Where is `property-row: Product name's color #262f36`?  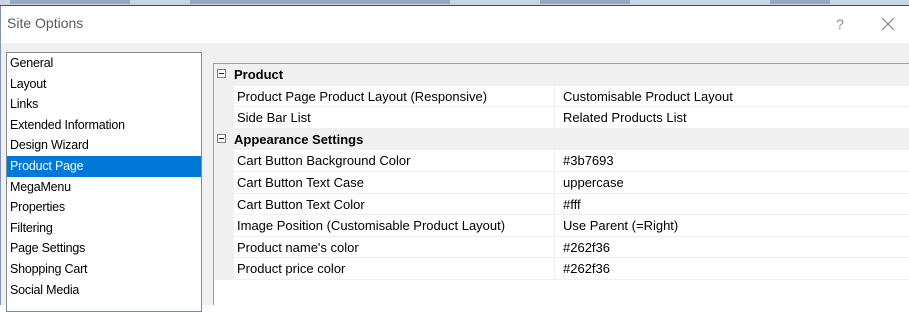 property-row: Product name's color #262f36 is located at coordinates (561, 247).